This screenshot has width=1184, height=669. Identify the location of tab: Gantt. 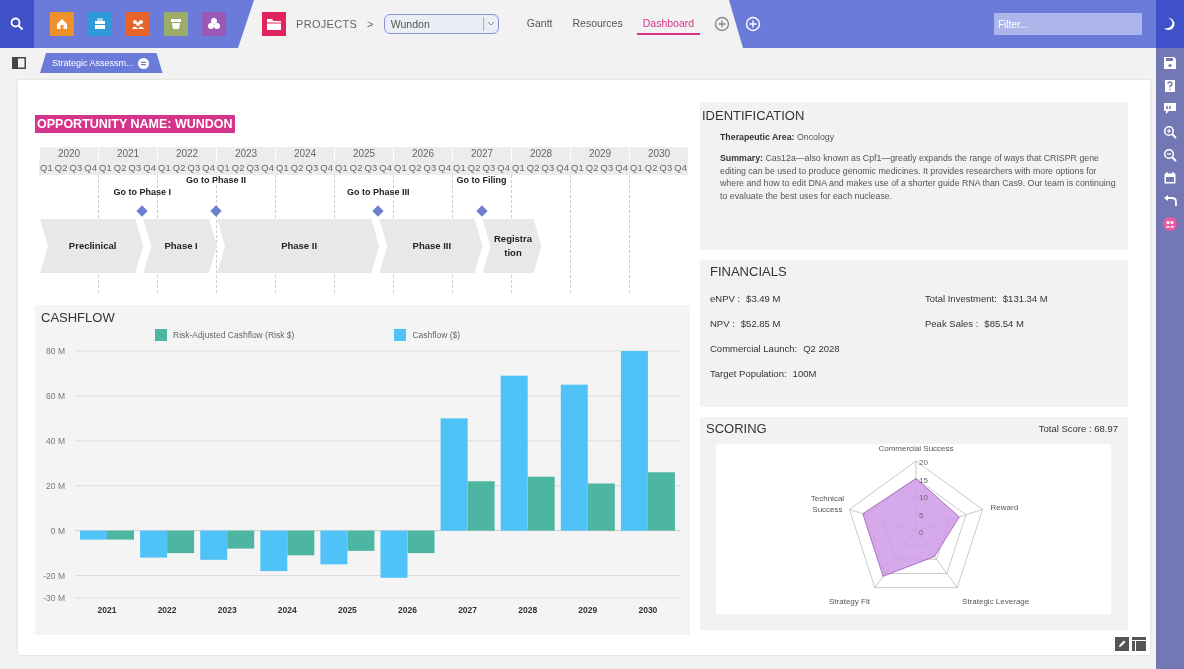
(539, 24).